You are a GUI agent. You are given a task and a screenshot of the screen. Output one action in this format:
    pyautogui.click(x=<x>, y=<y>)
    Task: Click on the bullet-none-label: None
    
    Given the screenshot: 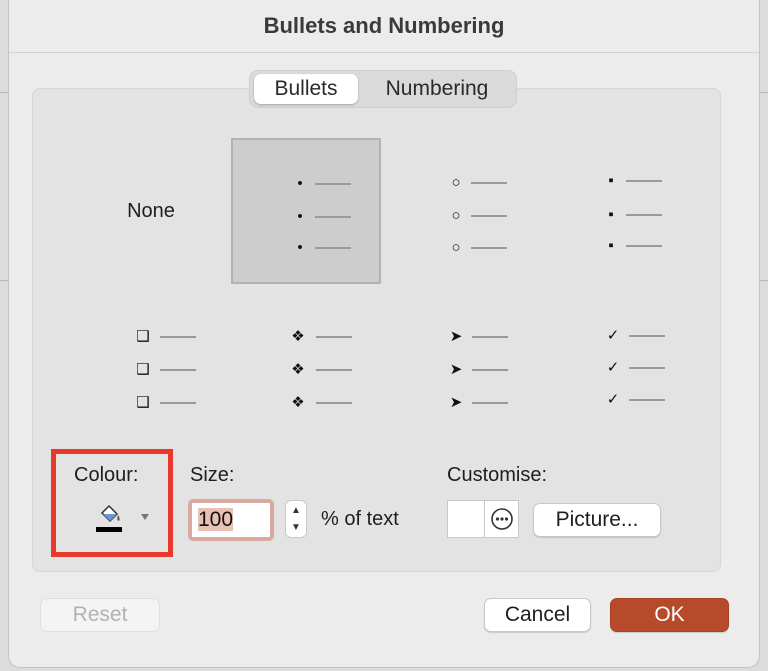 What is the action you would take?
    pyautogui.click(x=151, y=211)
    